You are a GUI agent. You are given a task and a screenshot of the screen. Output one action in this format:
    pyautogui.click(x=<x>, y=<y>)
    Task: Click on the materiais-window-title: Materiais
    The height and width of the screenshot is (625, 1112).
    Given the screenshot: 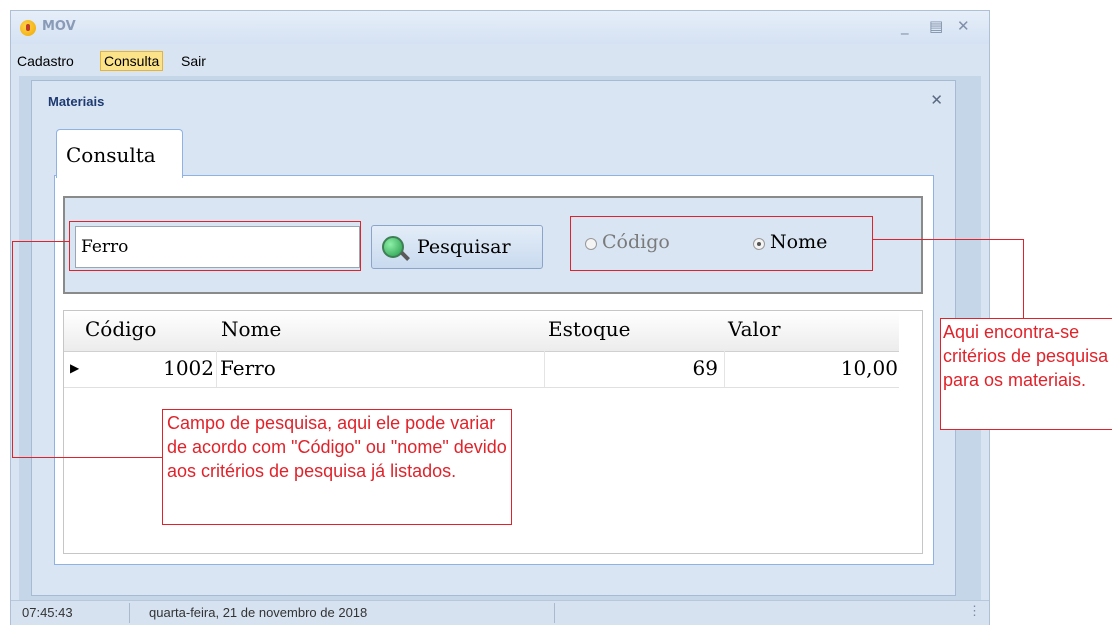 What is the action you would take?
    pyautogui.click(x=76, y=101)
    